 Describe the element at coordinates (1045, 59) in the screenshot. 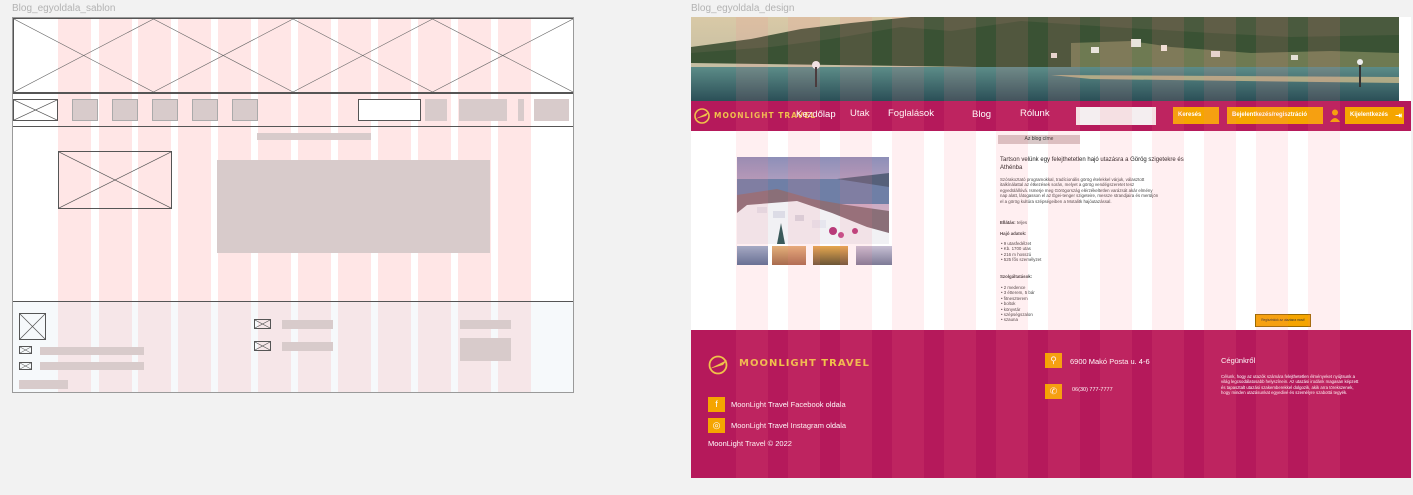

I see `hero-image` at that location.